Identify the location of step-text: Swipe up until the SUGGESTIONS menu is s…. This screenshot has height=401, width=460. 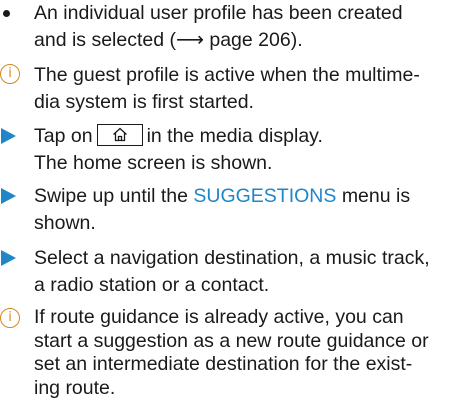
(244, 210).